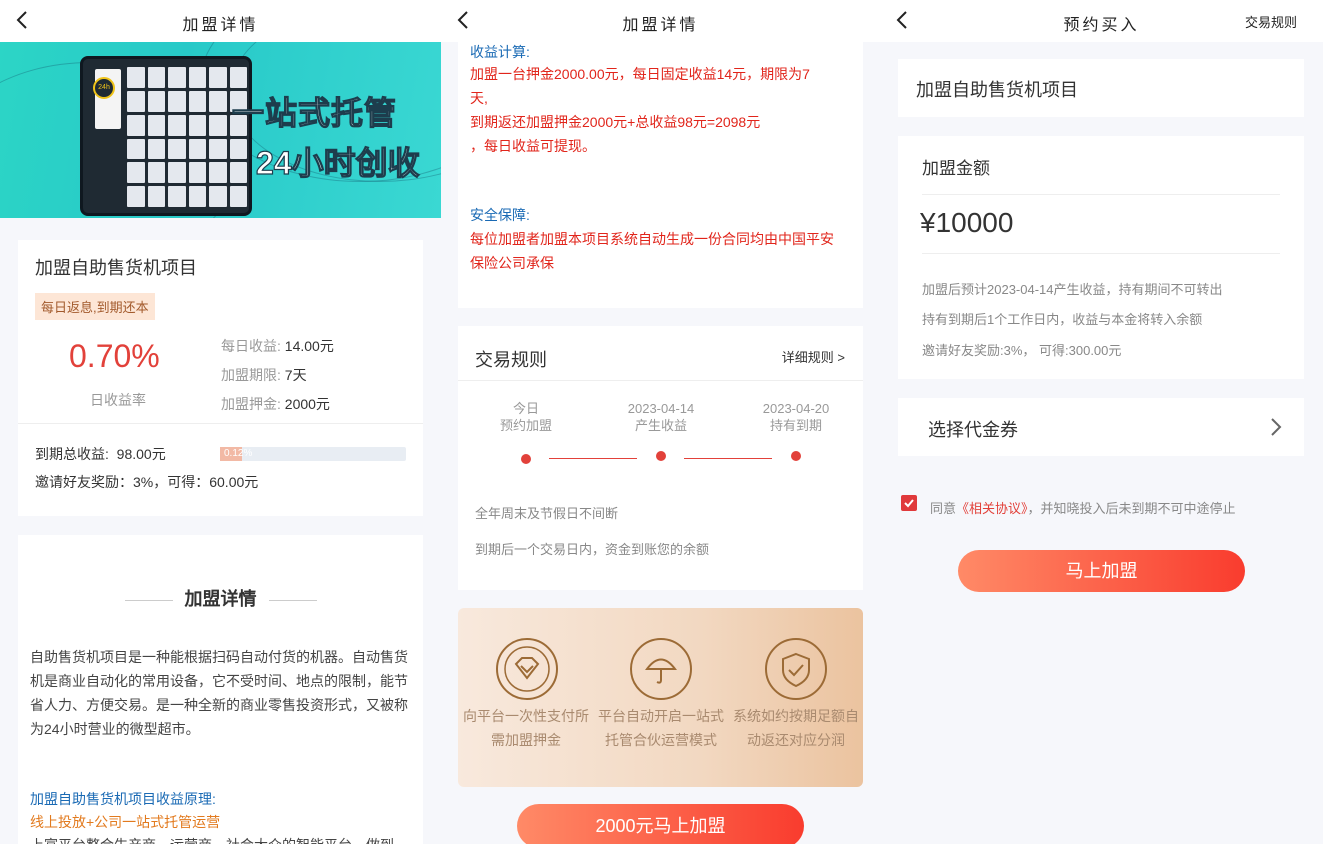 This screenshot has width=1323, height=844. I want to click on safety-line: 每位加盟者加盟本项目系统自动生成一份合同均由中国平安, so click(652, 239).